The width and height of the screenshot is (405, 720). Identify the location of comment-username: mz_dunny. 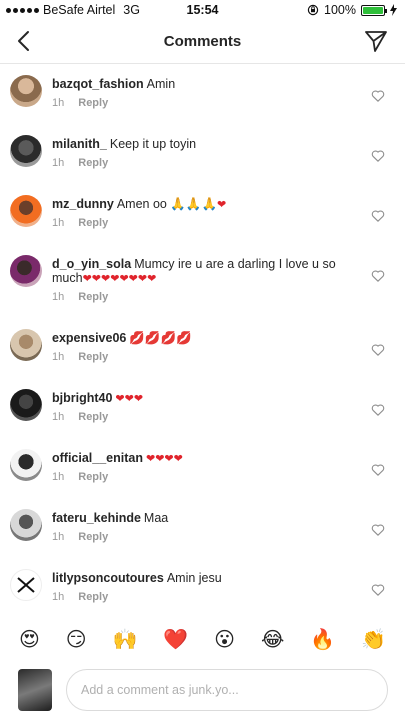
(83, 204).